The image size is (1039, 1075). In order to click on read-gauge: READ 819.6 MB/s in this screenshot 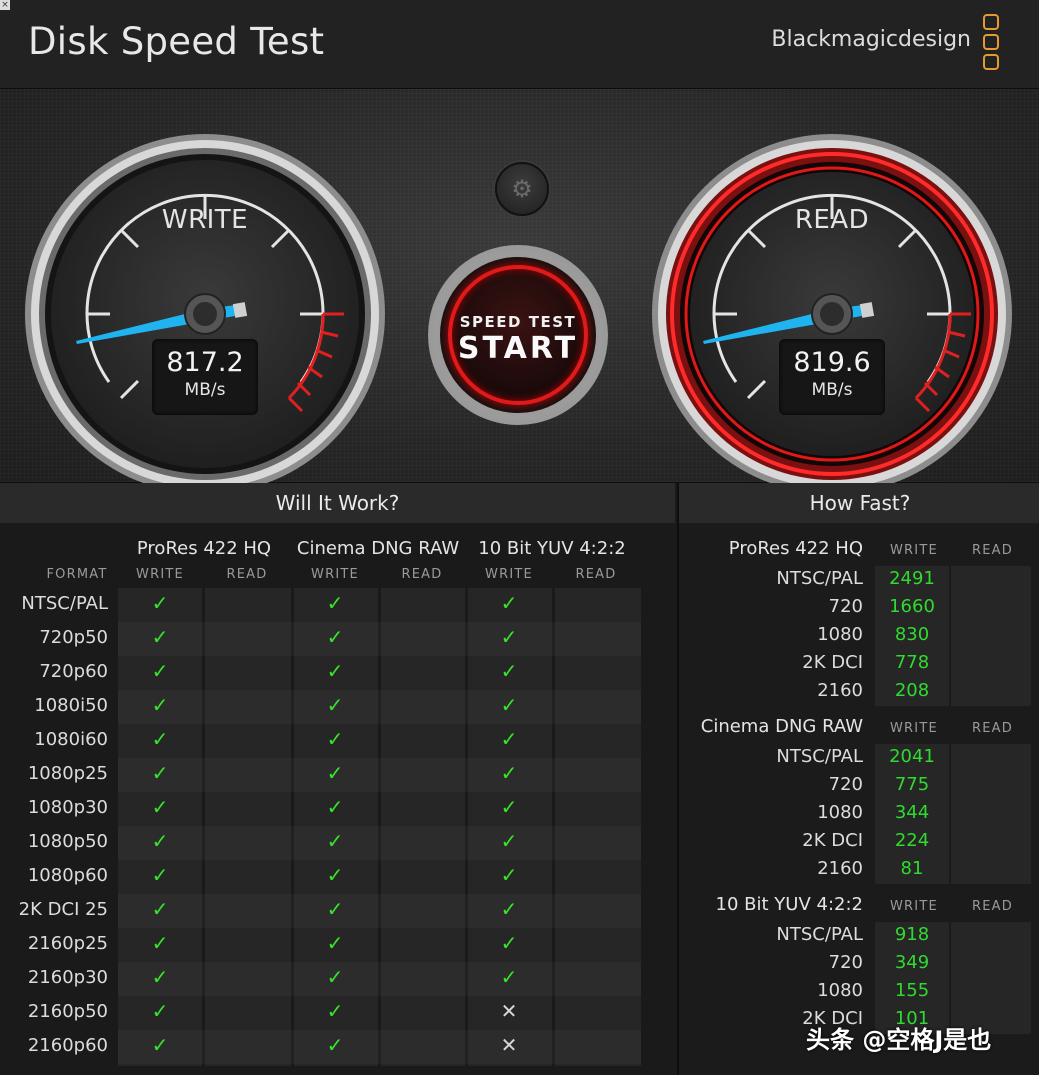, I will do `click(832, 314)`.